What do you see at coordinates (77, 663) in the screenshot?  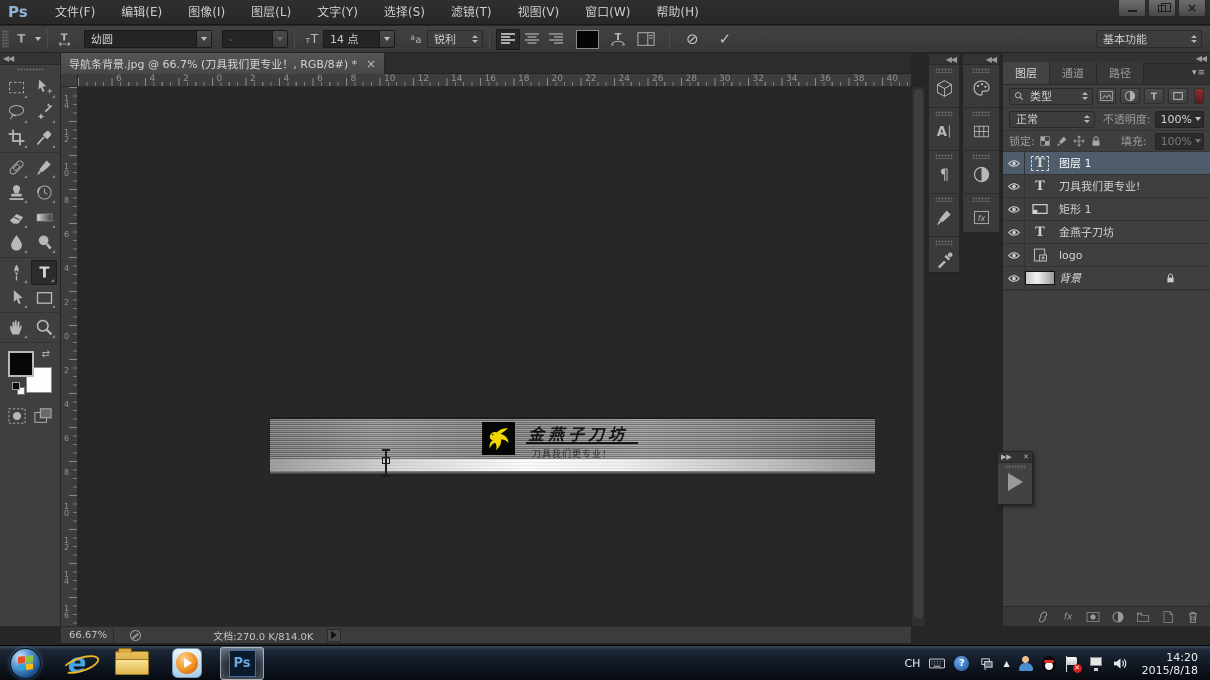 I see `taskbar-internet-explorer: e` at bounding box center [77, 663].